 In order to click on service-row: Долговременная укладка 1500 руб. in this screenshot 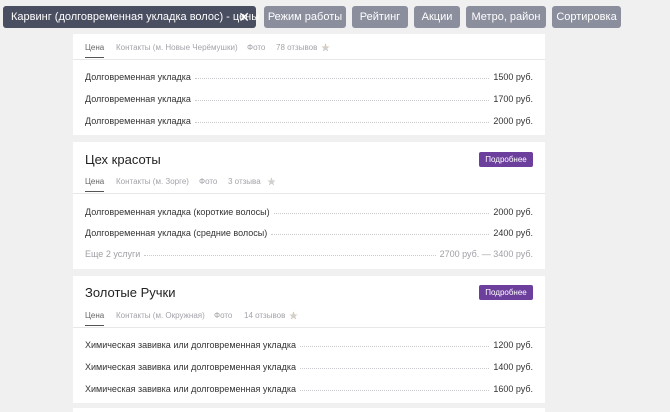, I will do `click(309, 75)`.